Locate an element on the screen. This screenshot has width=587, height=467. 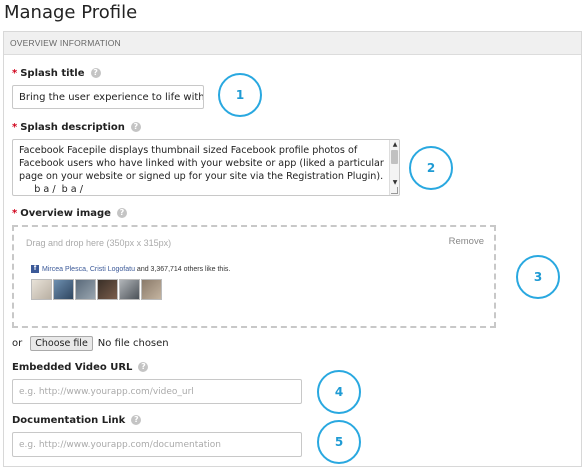
choose-file-button: Choose file is located at coordinates (61, 343).